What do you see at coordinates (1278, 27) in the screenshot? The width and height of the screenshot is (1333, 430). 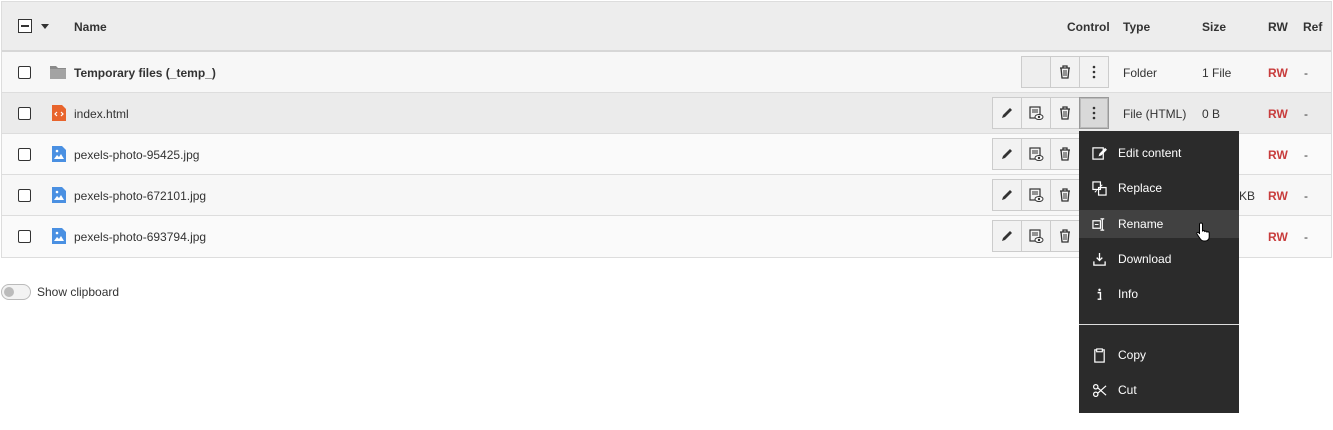 I see `column-rw: RW` at bounding box center [1278, 27].